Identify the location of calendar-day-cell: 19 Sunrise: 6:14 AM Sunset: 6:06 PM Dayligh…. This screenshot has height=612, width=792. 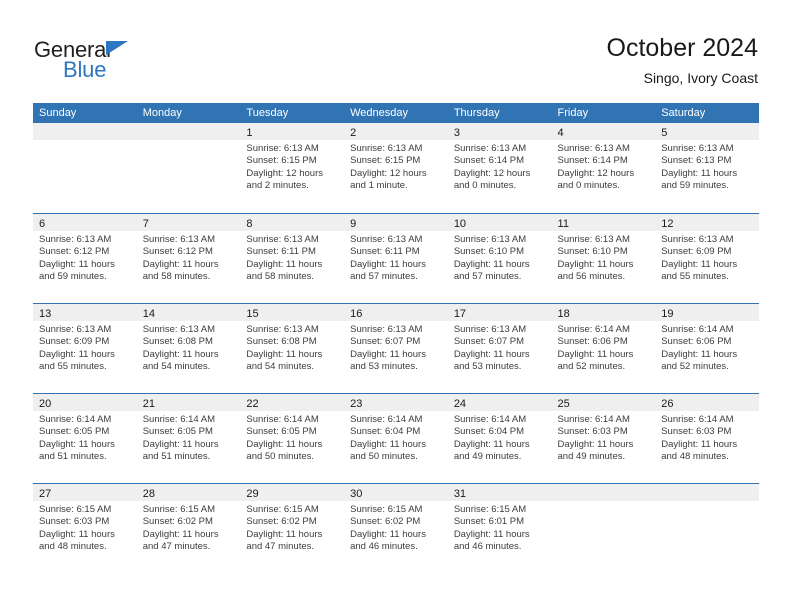
(707, 348).